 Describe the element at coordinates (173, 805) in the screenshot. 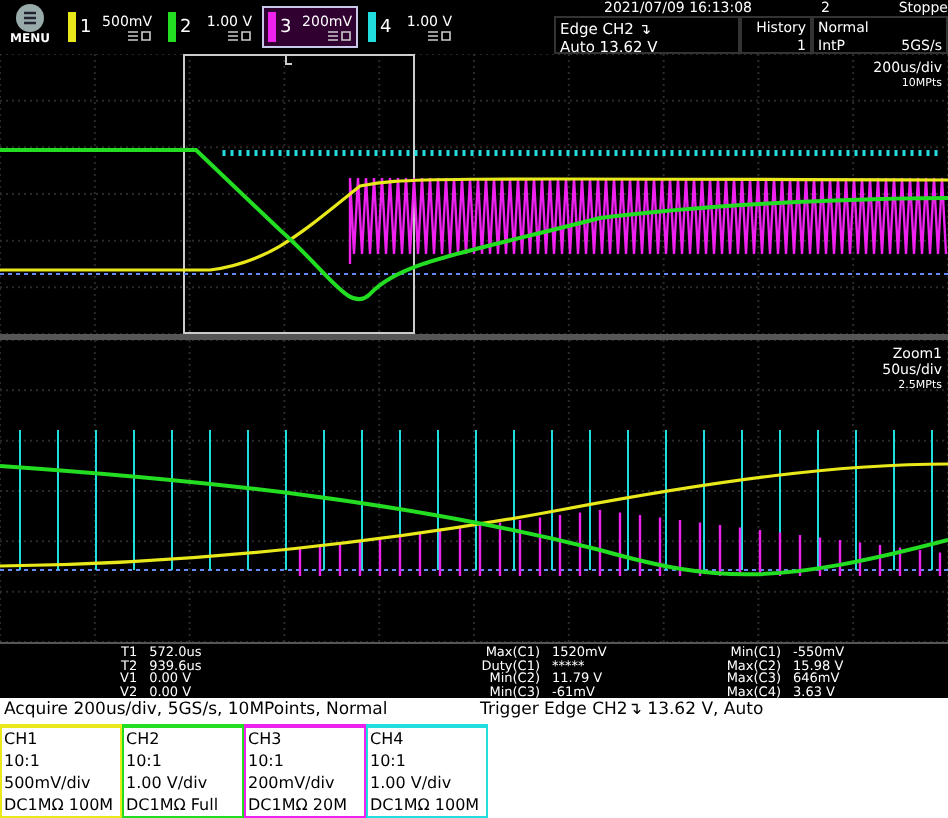

I see `channel-coupling: DC1MΩ Full` at that location.